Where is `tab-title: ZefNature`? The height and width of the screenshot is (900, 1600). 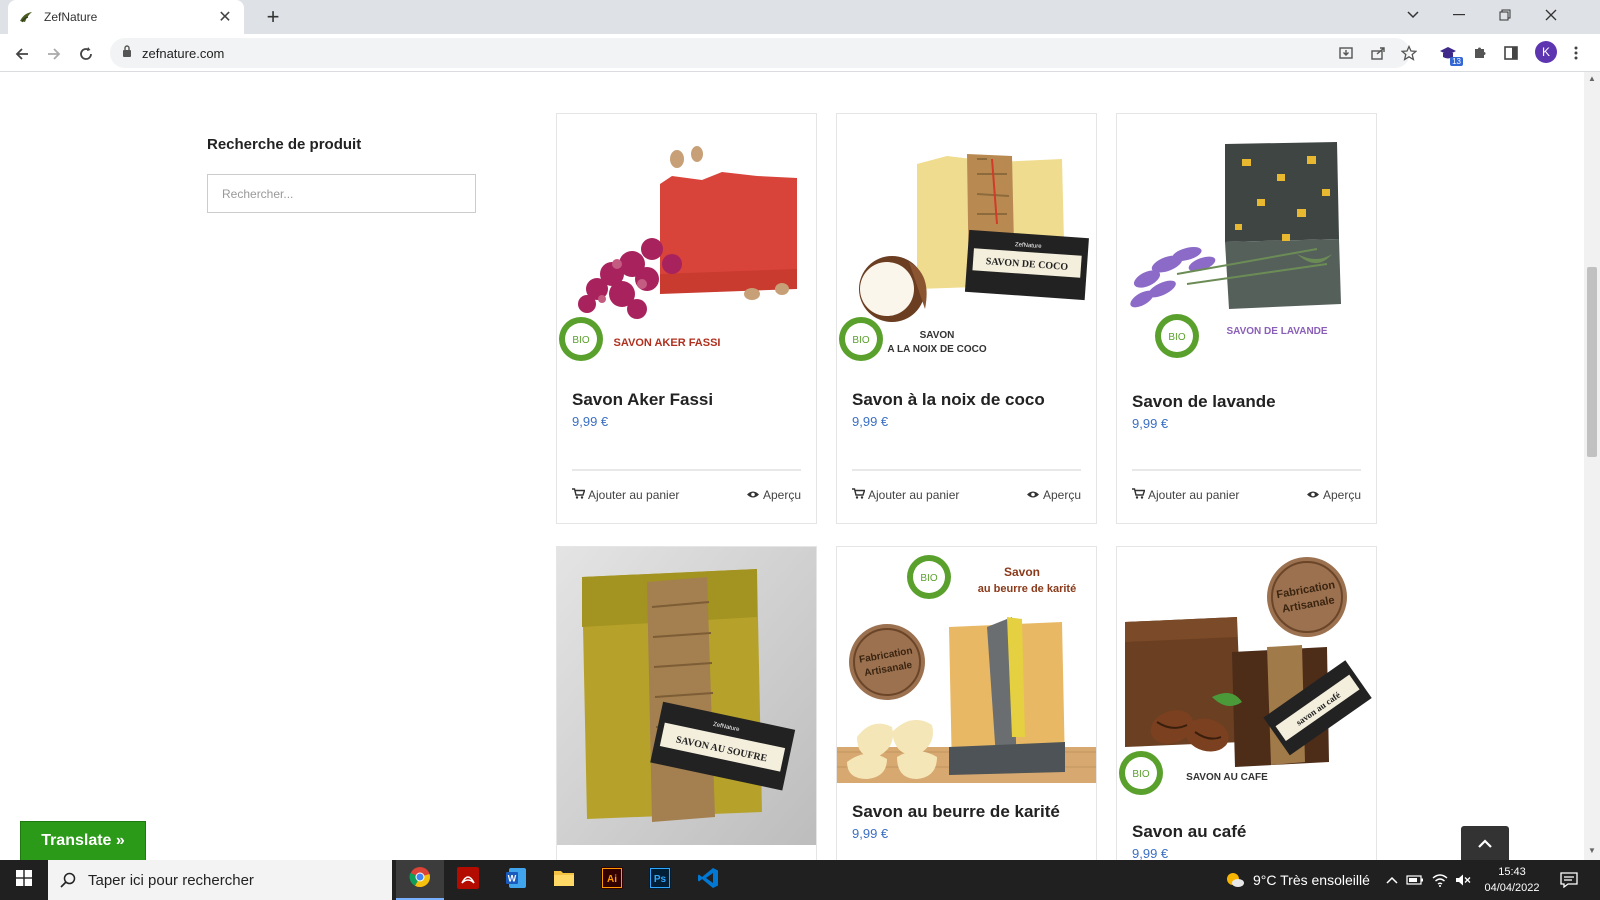
tab-title: ZefNature is located at coordinates (71, 17).